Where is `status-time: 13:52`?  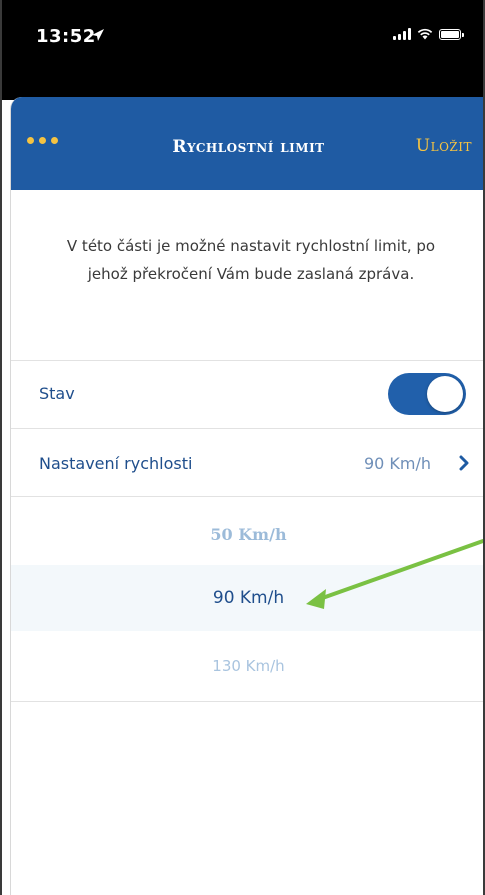 status-time: 13:52 is located at coordinates (66, 36).